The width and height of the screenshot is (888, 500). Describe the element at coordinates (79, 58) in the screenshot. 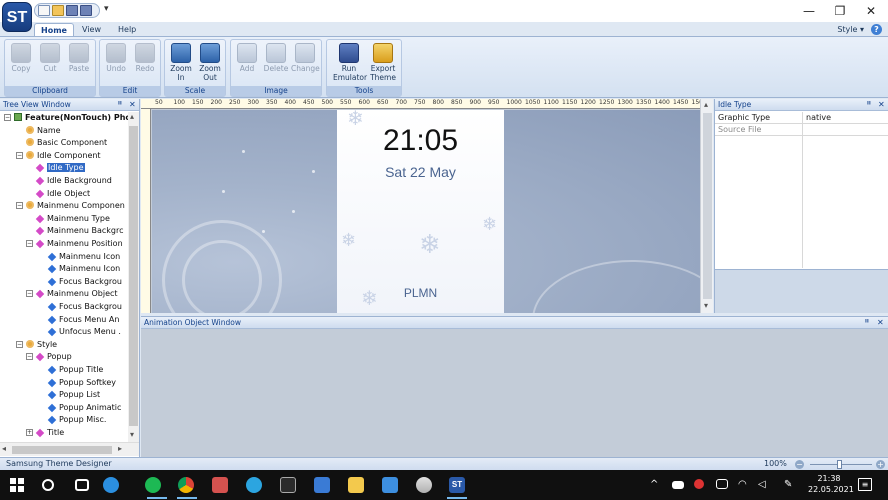

I see `paste-button: Paste` at that location.